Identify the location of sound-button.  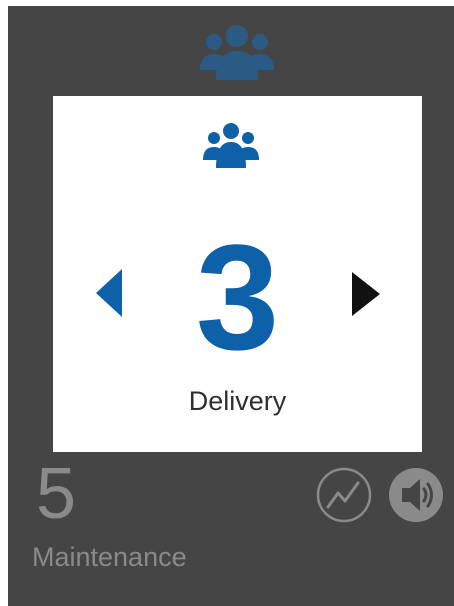
(416, 495).